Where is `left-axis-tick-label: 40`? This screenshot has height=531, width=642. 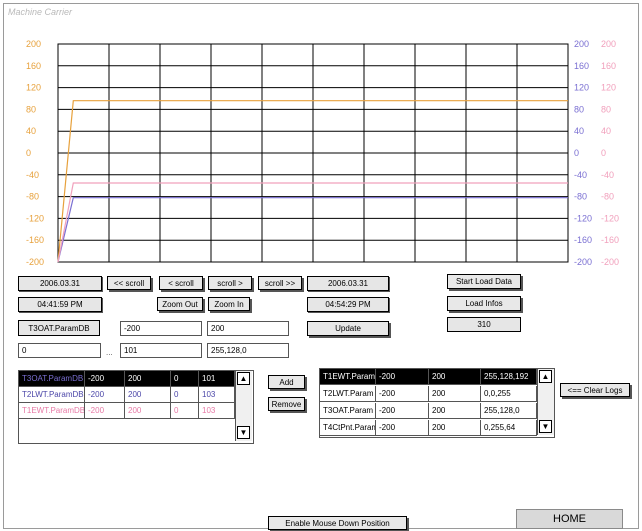 left-axis-tick-label: 40 is located at coordinates (31, 131).